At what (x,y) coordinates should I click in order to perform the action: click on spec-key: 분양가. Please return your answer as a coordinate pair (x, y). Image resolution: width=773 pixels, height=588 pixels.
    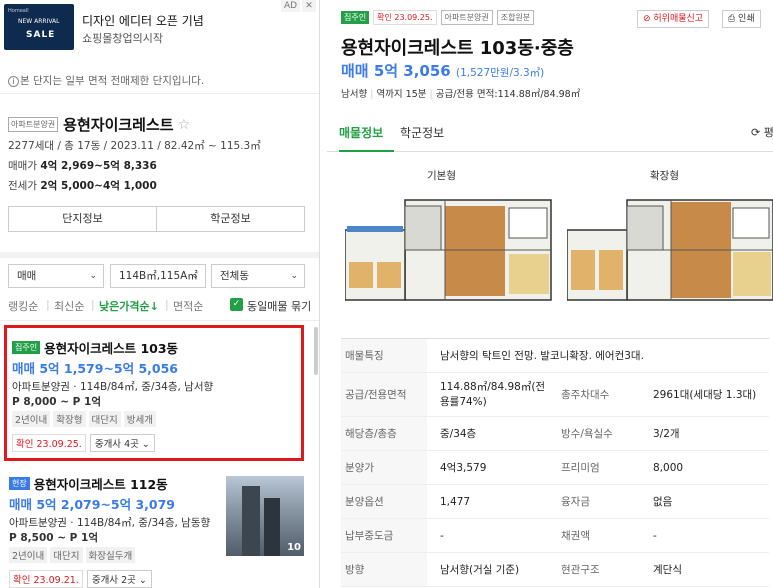
    Looking at the image, I should click on (384, 467).